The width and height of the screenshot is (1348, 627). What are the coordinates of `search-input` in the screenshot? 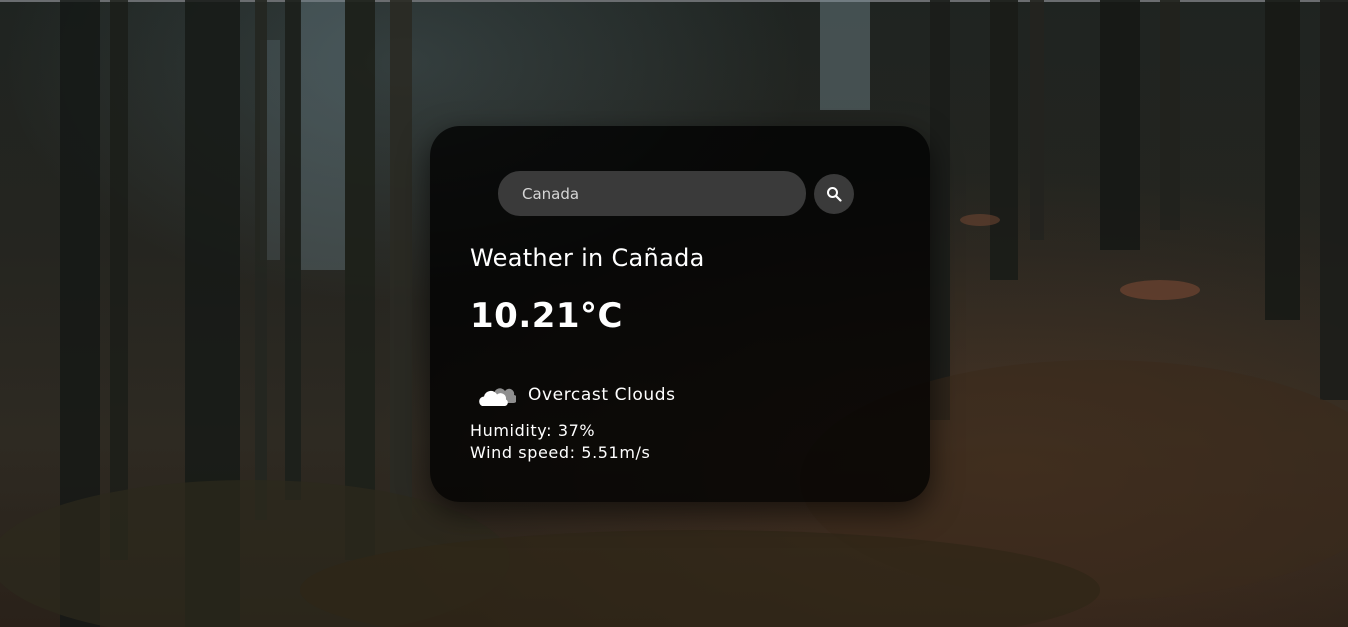 It's located at (652, 193).